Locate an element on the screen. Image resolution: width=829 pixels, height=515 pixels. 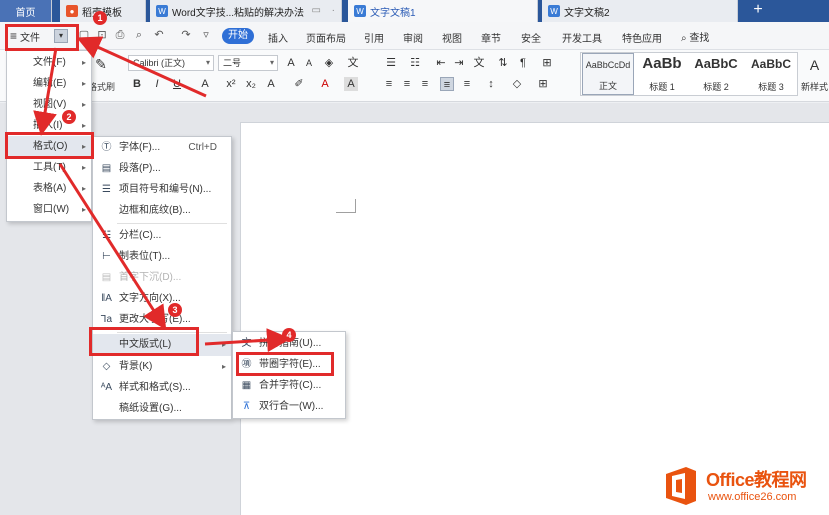
font-effects-icon: A is located at coordinates (271, 84).